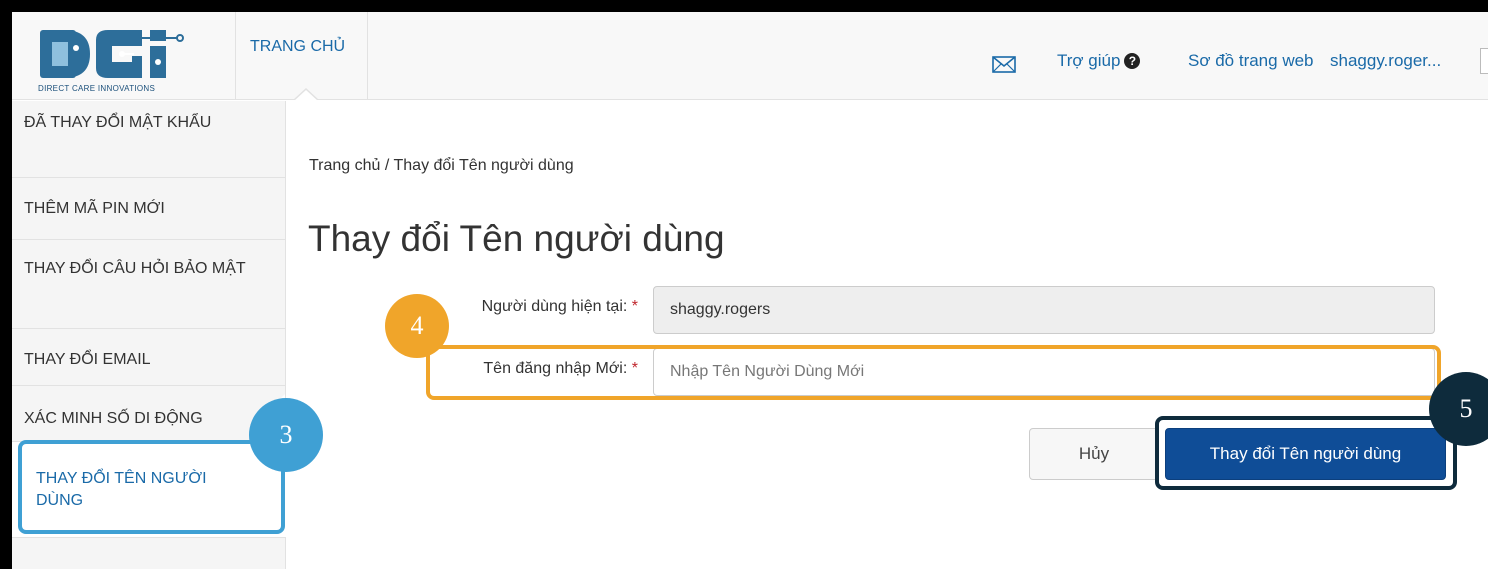 This screenshot has height=569, width=1488. Describe the element at coordinates (306, 95) in the screenshot. I see `nav-active-pointer` at that location.